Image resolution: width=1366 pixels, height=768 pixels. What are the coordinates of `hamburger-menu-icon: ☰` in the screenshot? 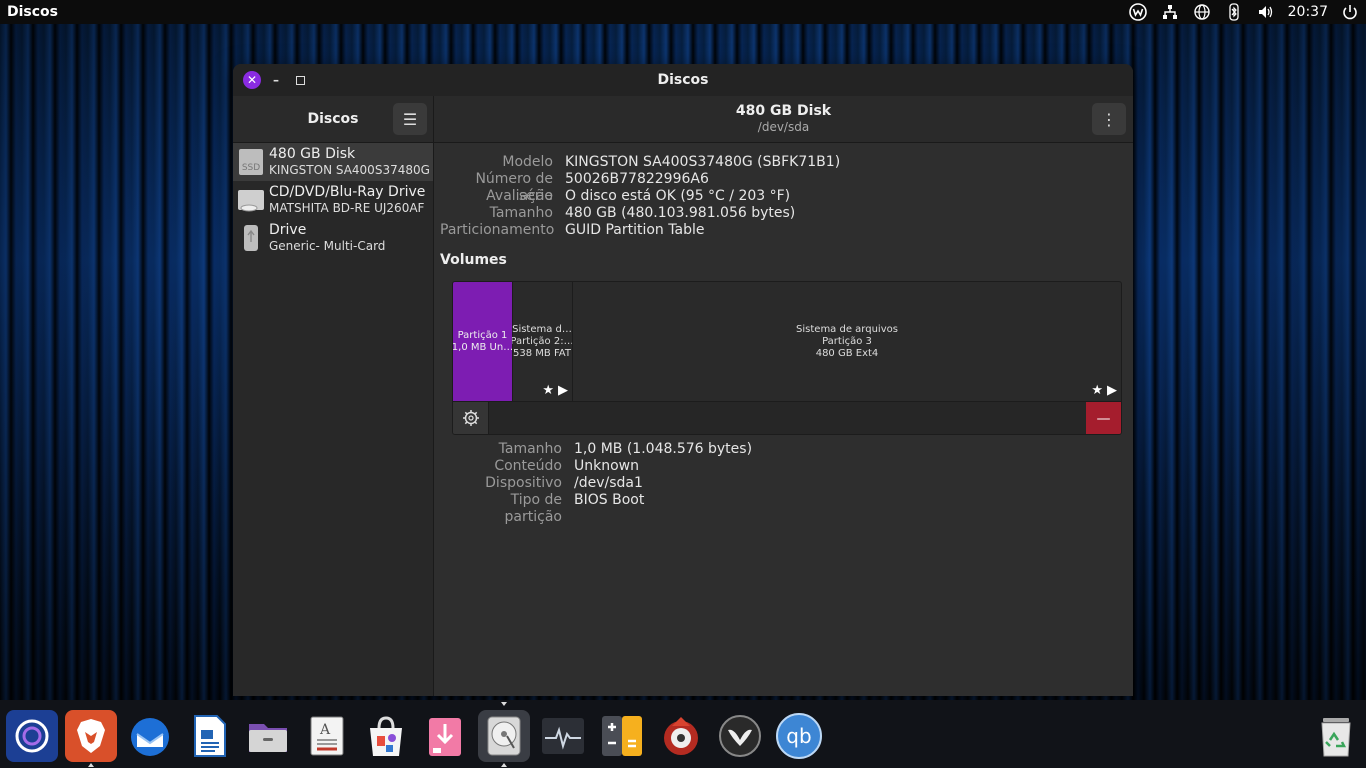 It's located at (410, 119).